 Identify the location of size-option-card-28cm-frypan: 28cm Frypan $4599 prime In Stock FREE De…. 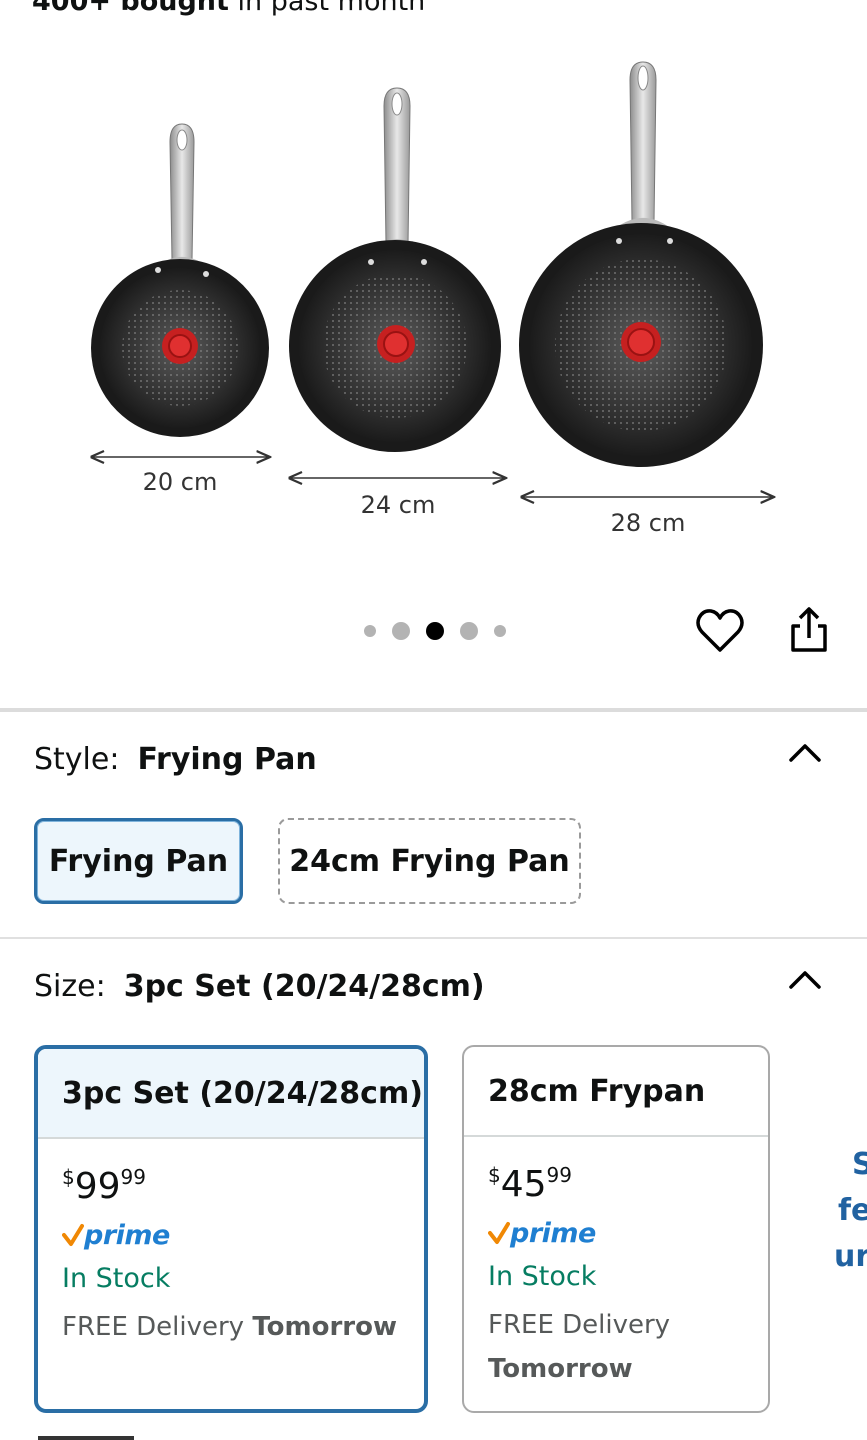
(616, 1229).